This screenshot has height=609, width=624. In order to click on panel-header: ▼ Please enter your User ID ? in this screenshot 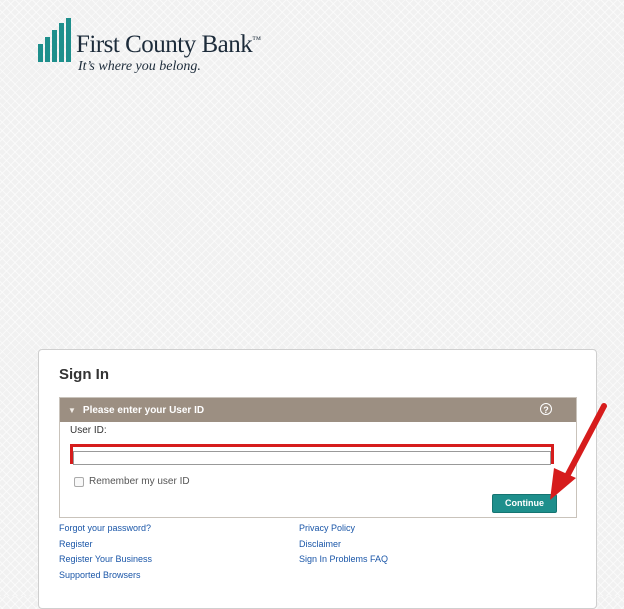, I will do `click(318, 410)`.